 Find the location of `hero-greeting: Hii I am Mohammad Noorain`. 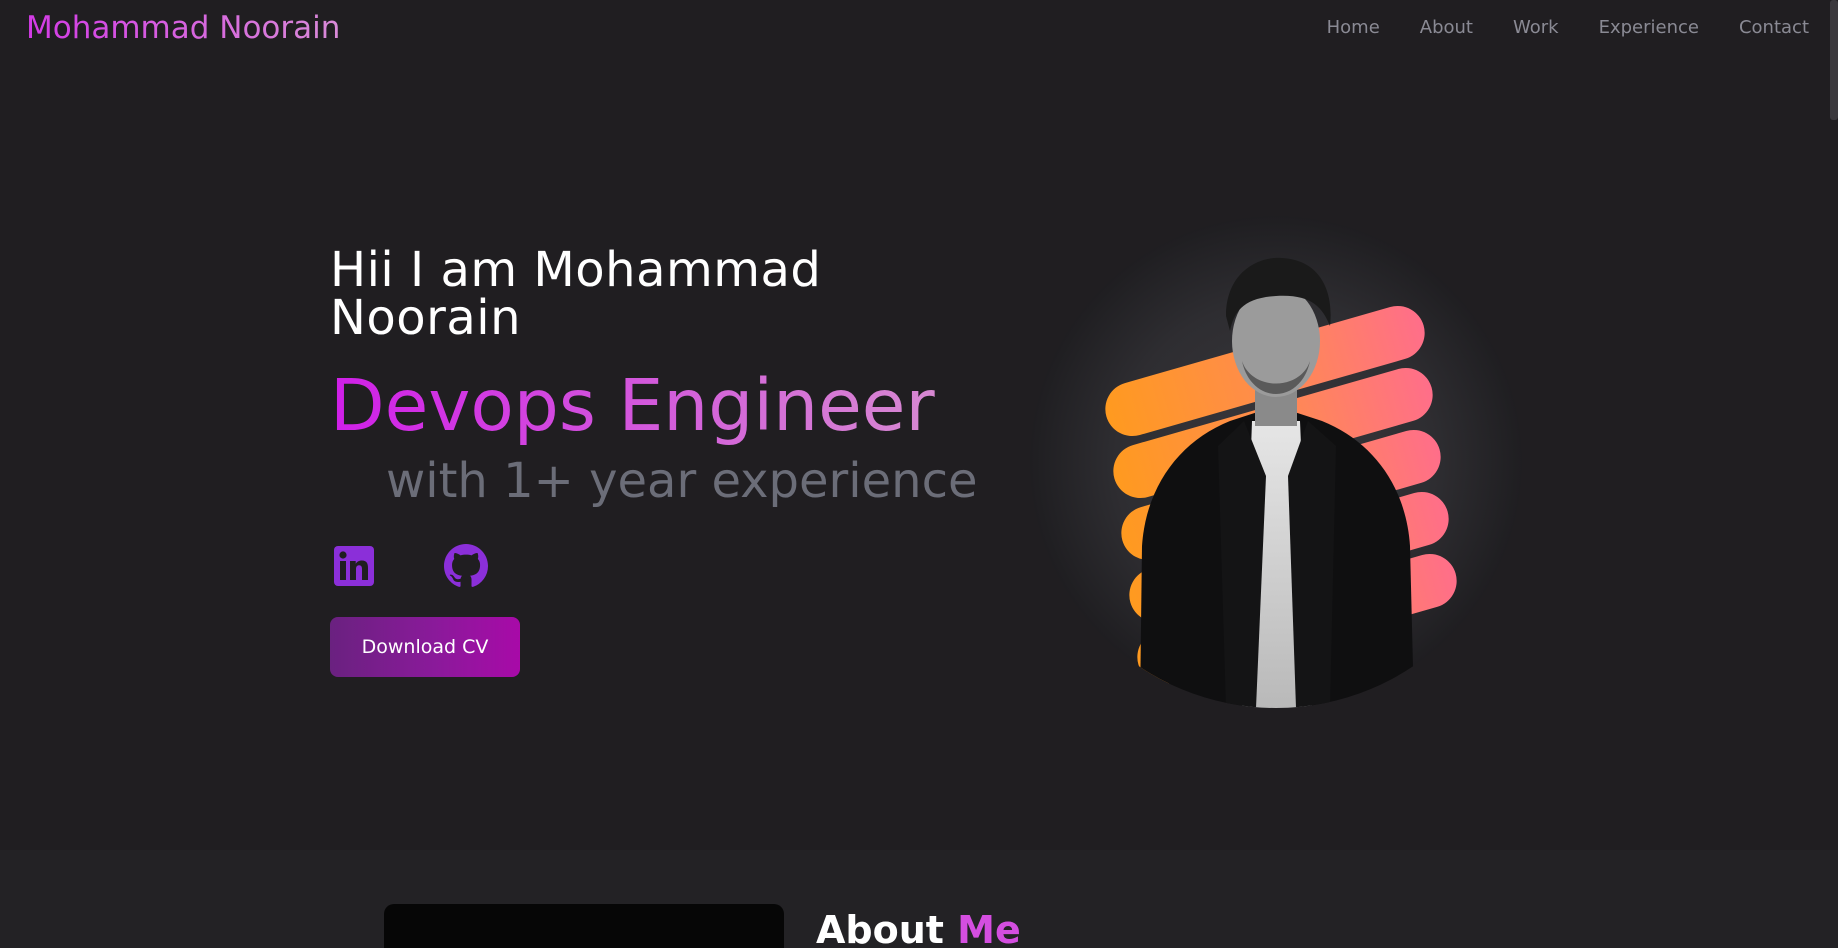

hero-greeting: Hii I am Mohammad Noorain is located at coordinates (576, 294).